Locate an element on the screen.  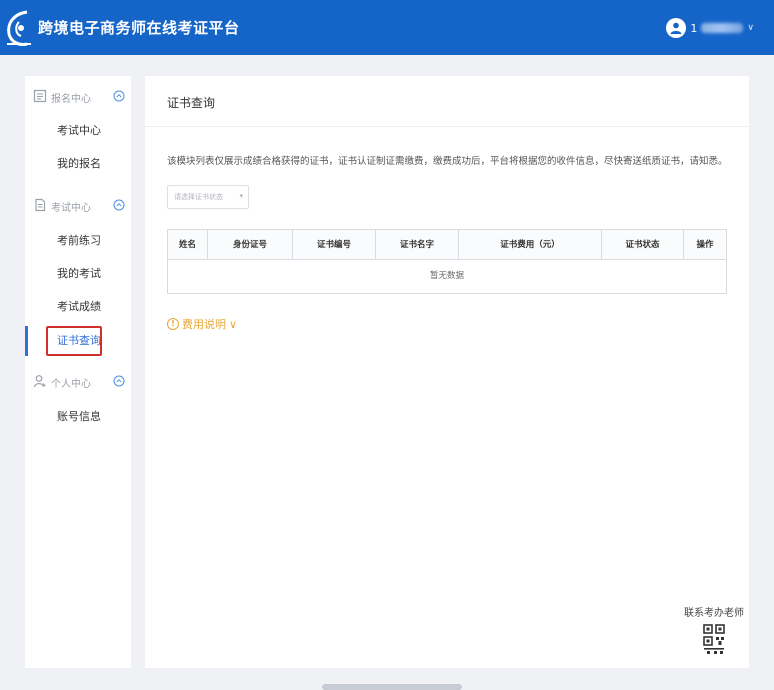
bottom-scroll-indicator is located at coordinates (392, 687).